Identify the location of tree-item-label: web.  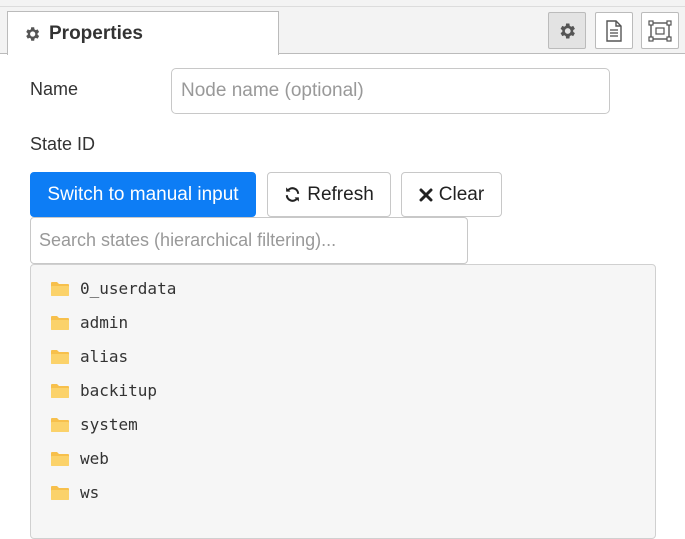
(94, 458).